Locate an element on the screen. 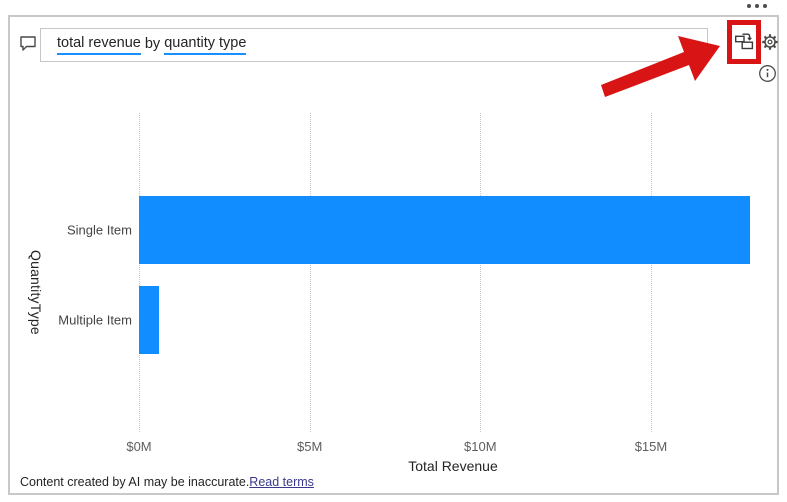  x-axis-title: Total Revenue is located at coordinates (453, 466).